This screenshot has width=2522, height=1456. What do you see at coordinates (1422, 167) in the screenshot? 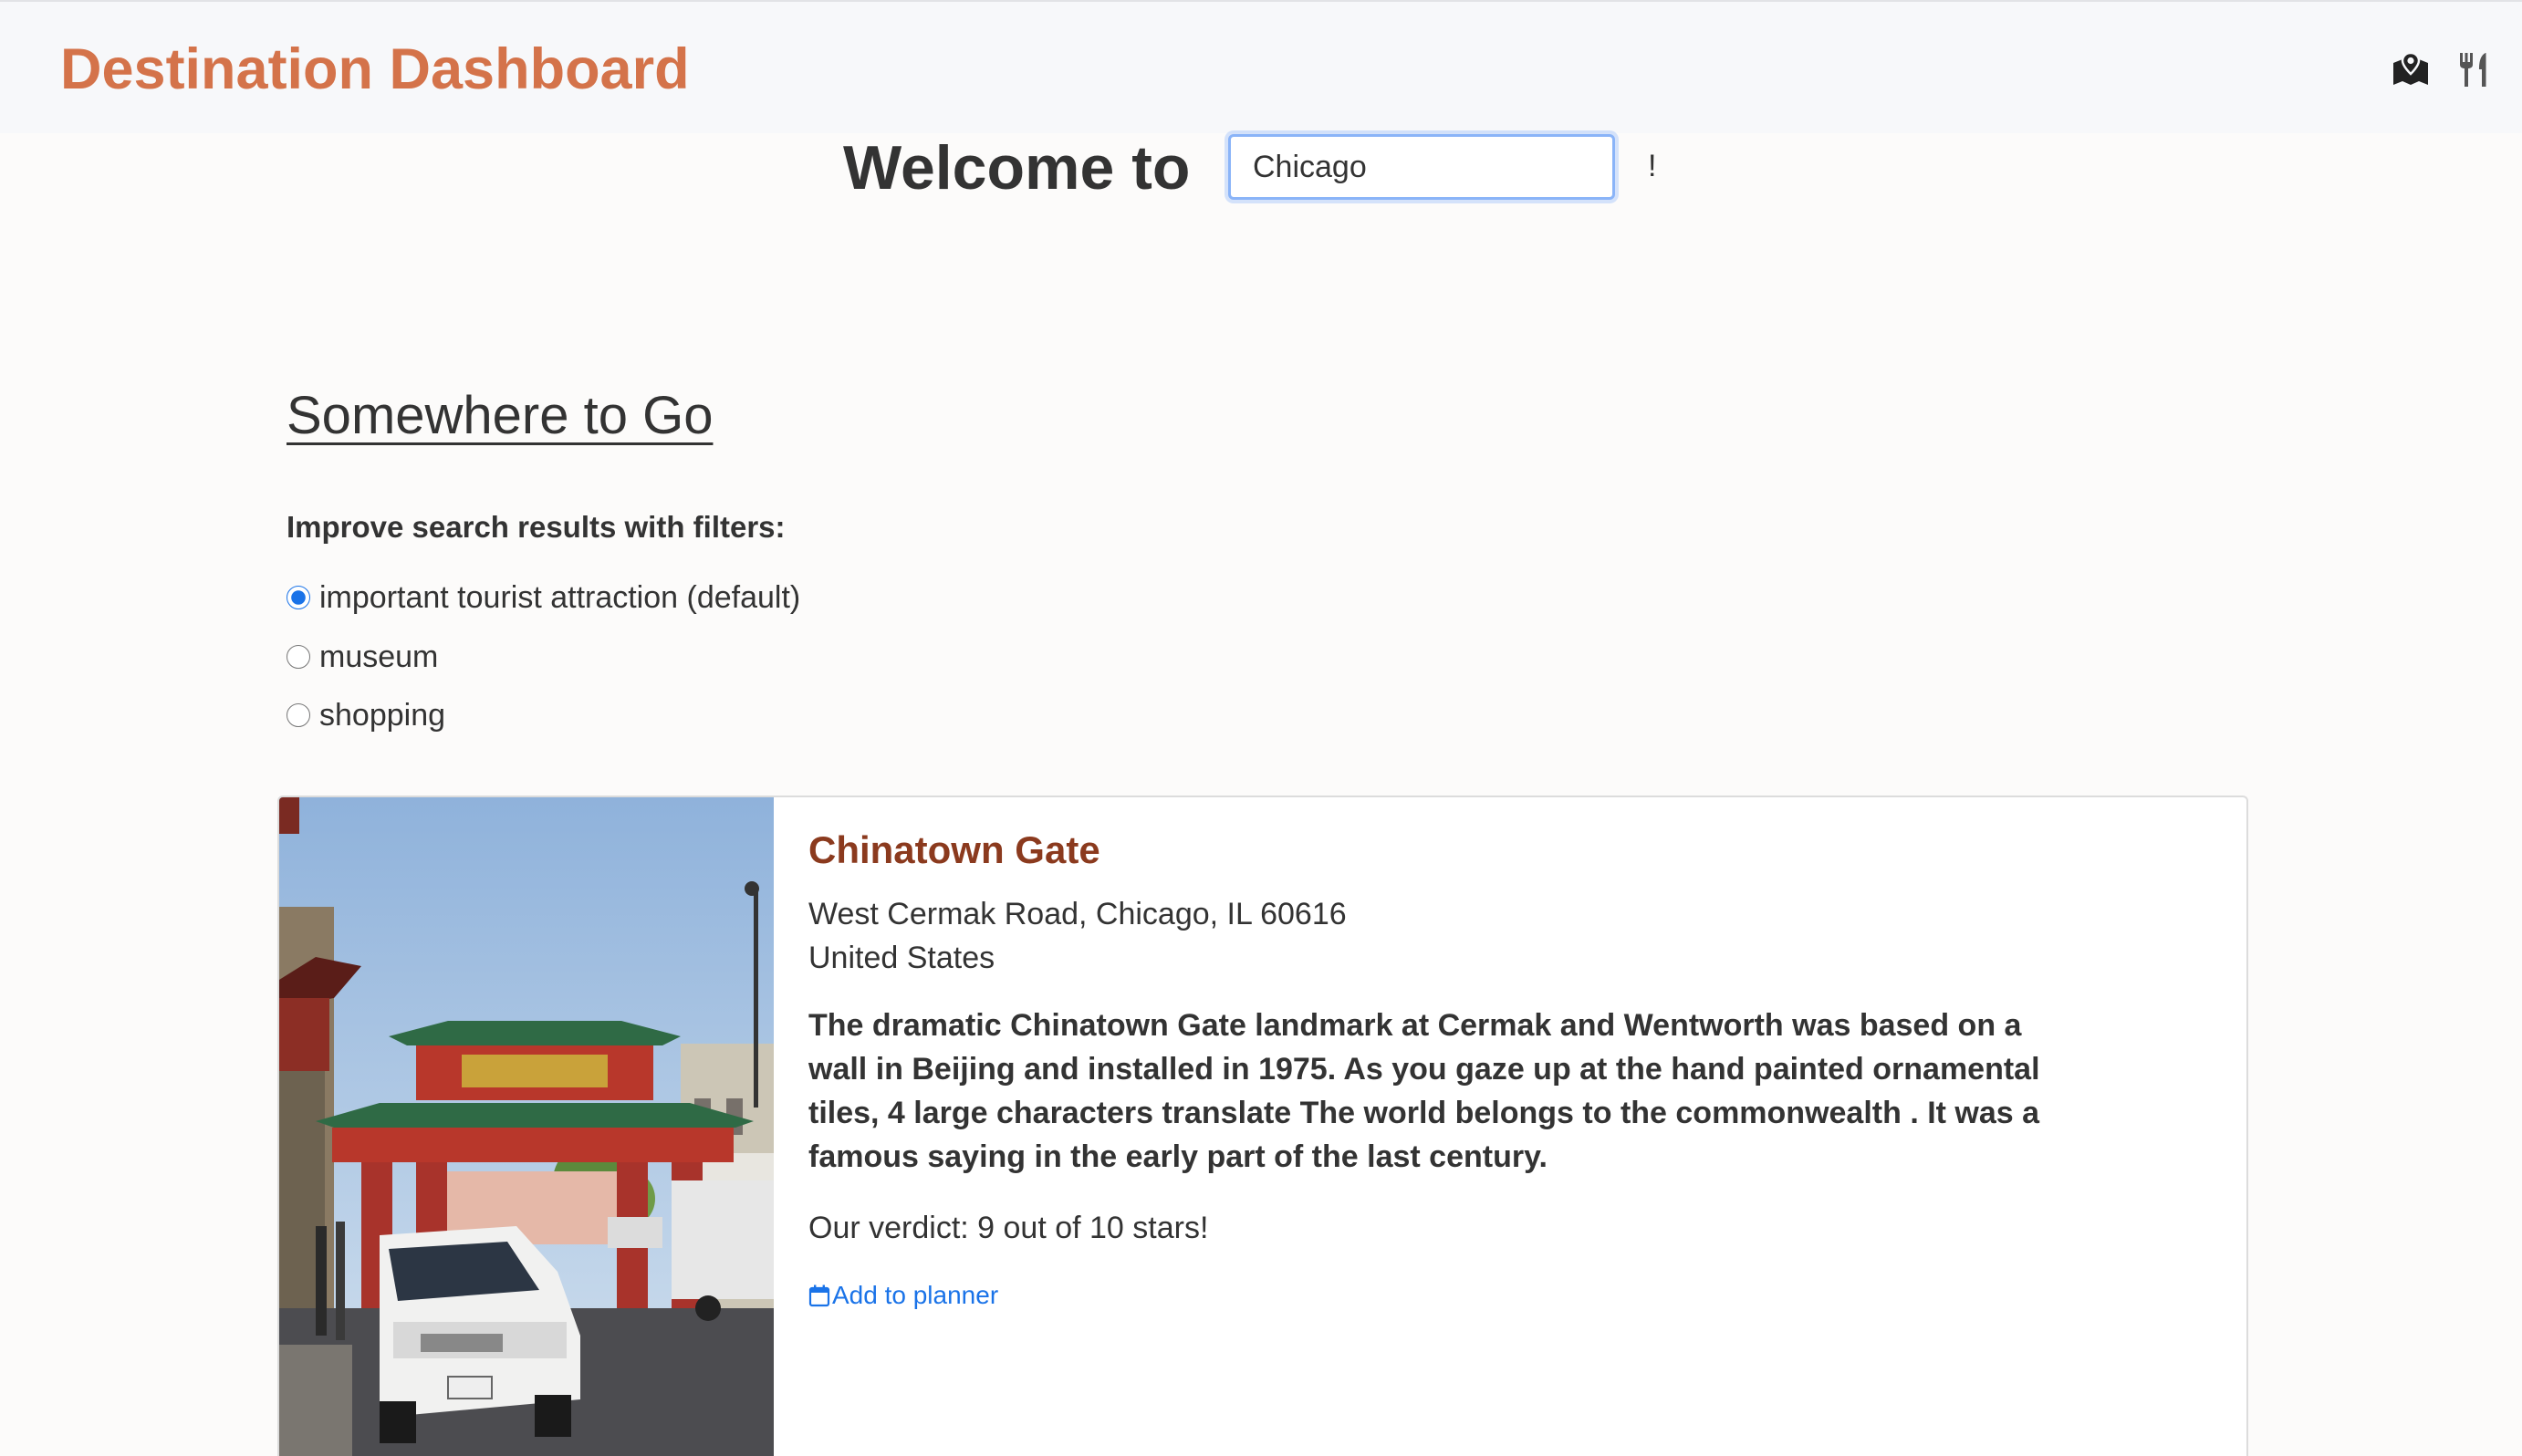
I see `city-input` at bounding box center [1422, 167].